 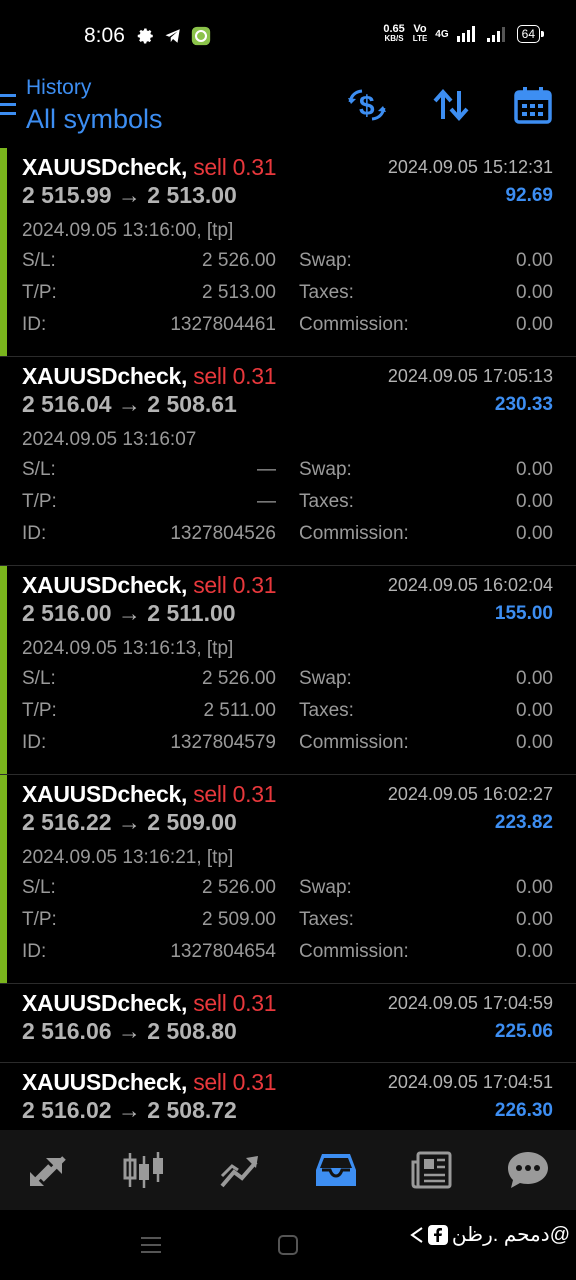 I want to click on nav-trade, so click(x=240, y=1170).